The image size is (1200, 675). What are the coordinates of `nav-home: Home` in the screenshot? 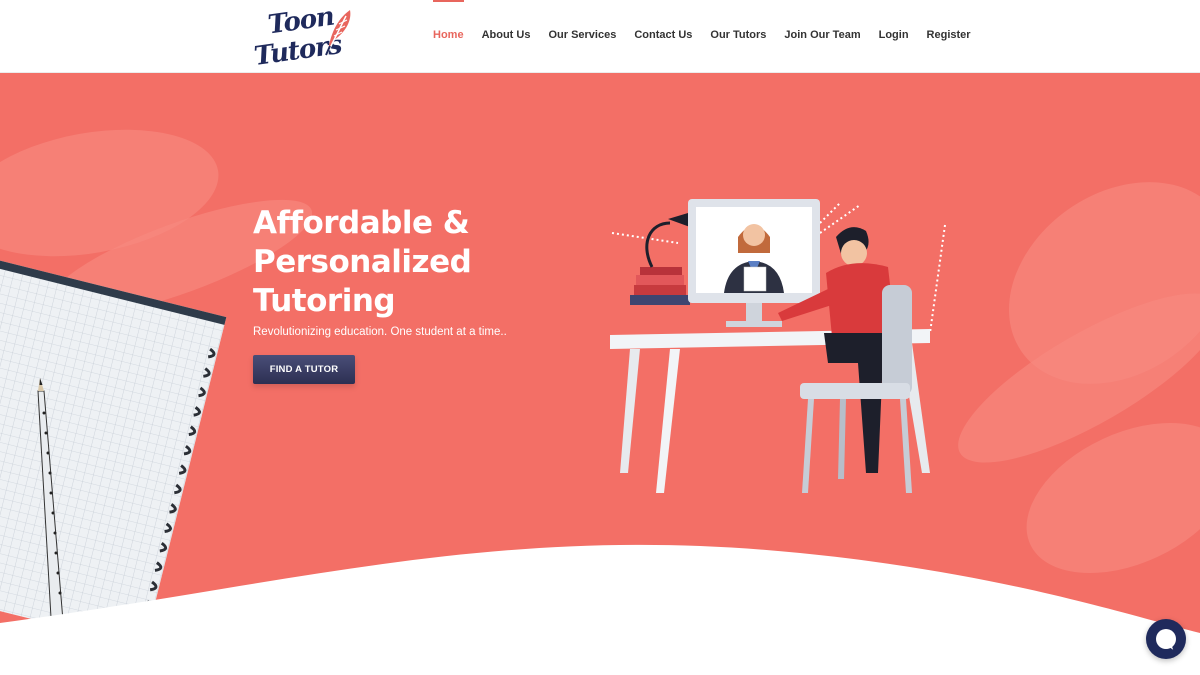 It's located at (448, 36).